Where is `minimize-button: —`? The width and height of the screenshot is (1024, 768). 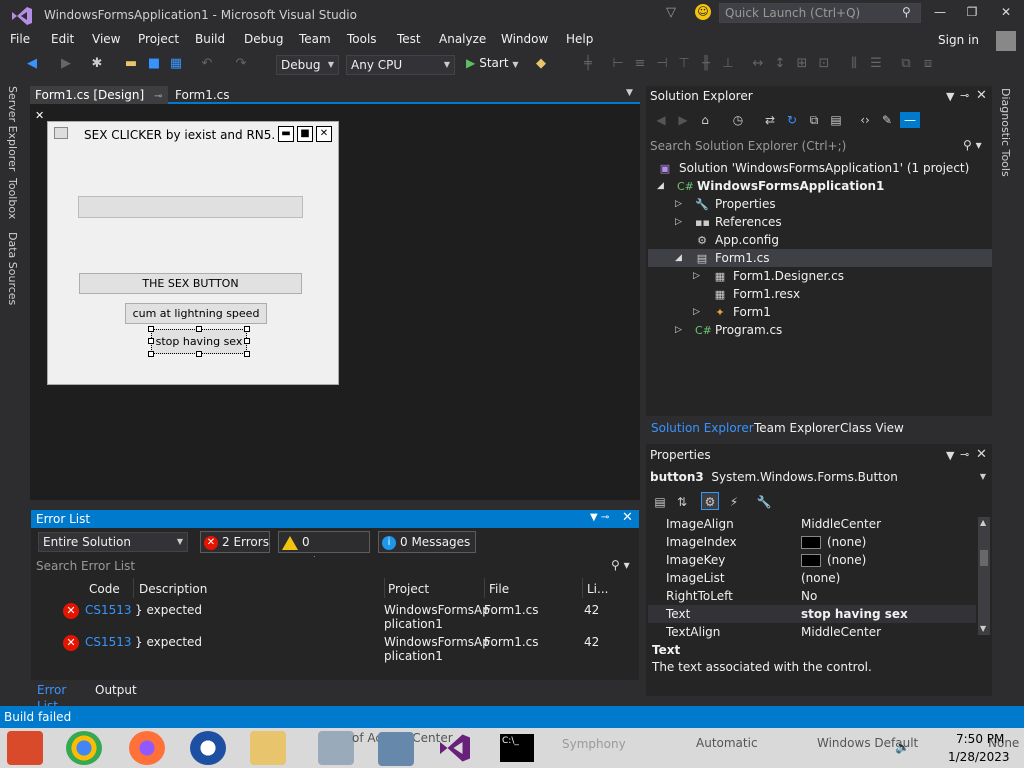 minimize-button: — is located at coordinates (940, 14).